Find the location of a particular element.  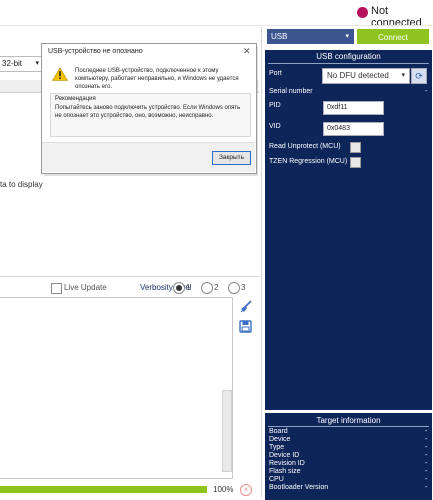

usb-configuration-title: USB configuration is located at coordinates (348, 56).